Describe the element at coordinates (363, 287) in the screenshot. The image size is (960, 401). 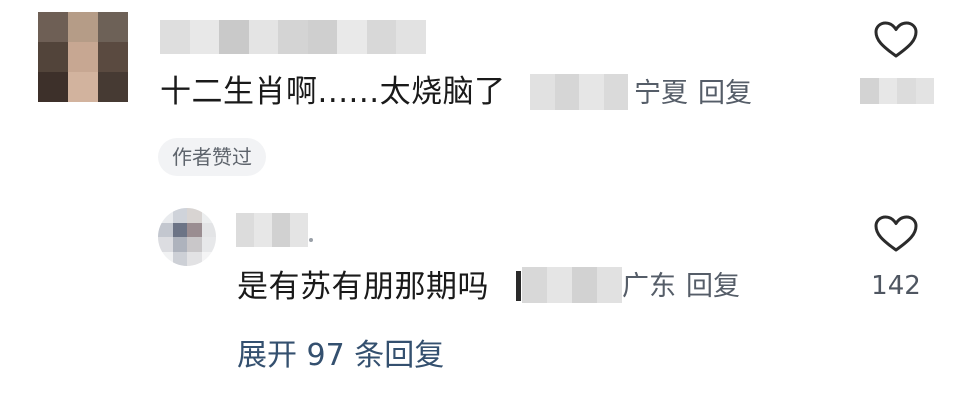
I see `comment-text: 是有苏有朋那期吗` at that location.